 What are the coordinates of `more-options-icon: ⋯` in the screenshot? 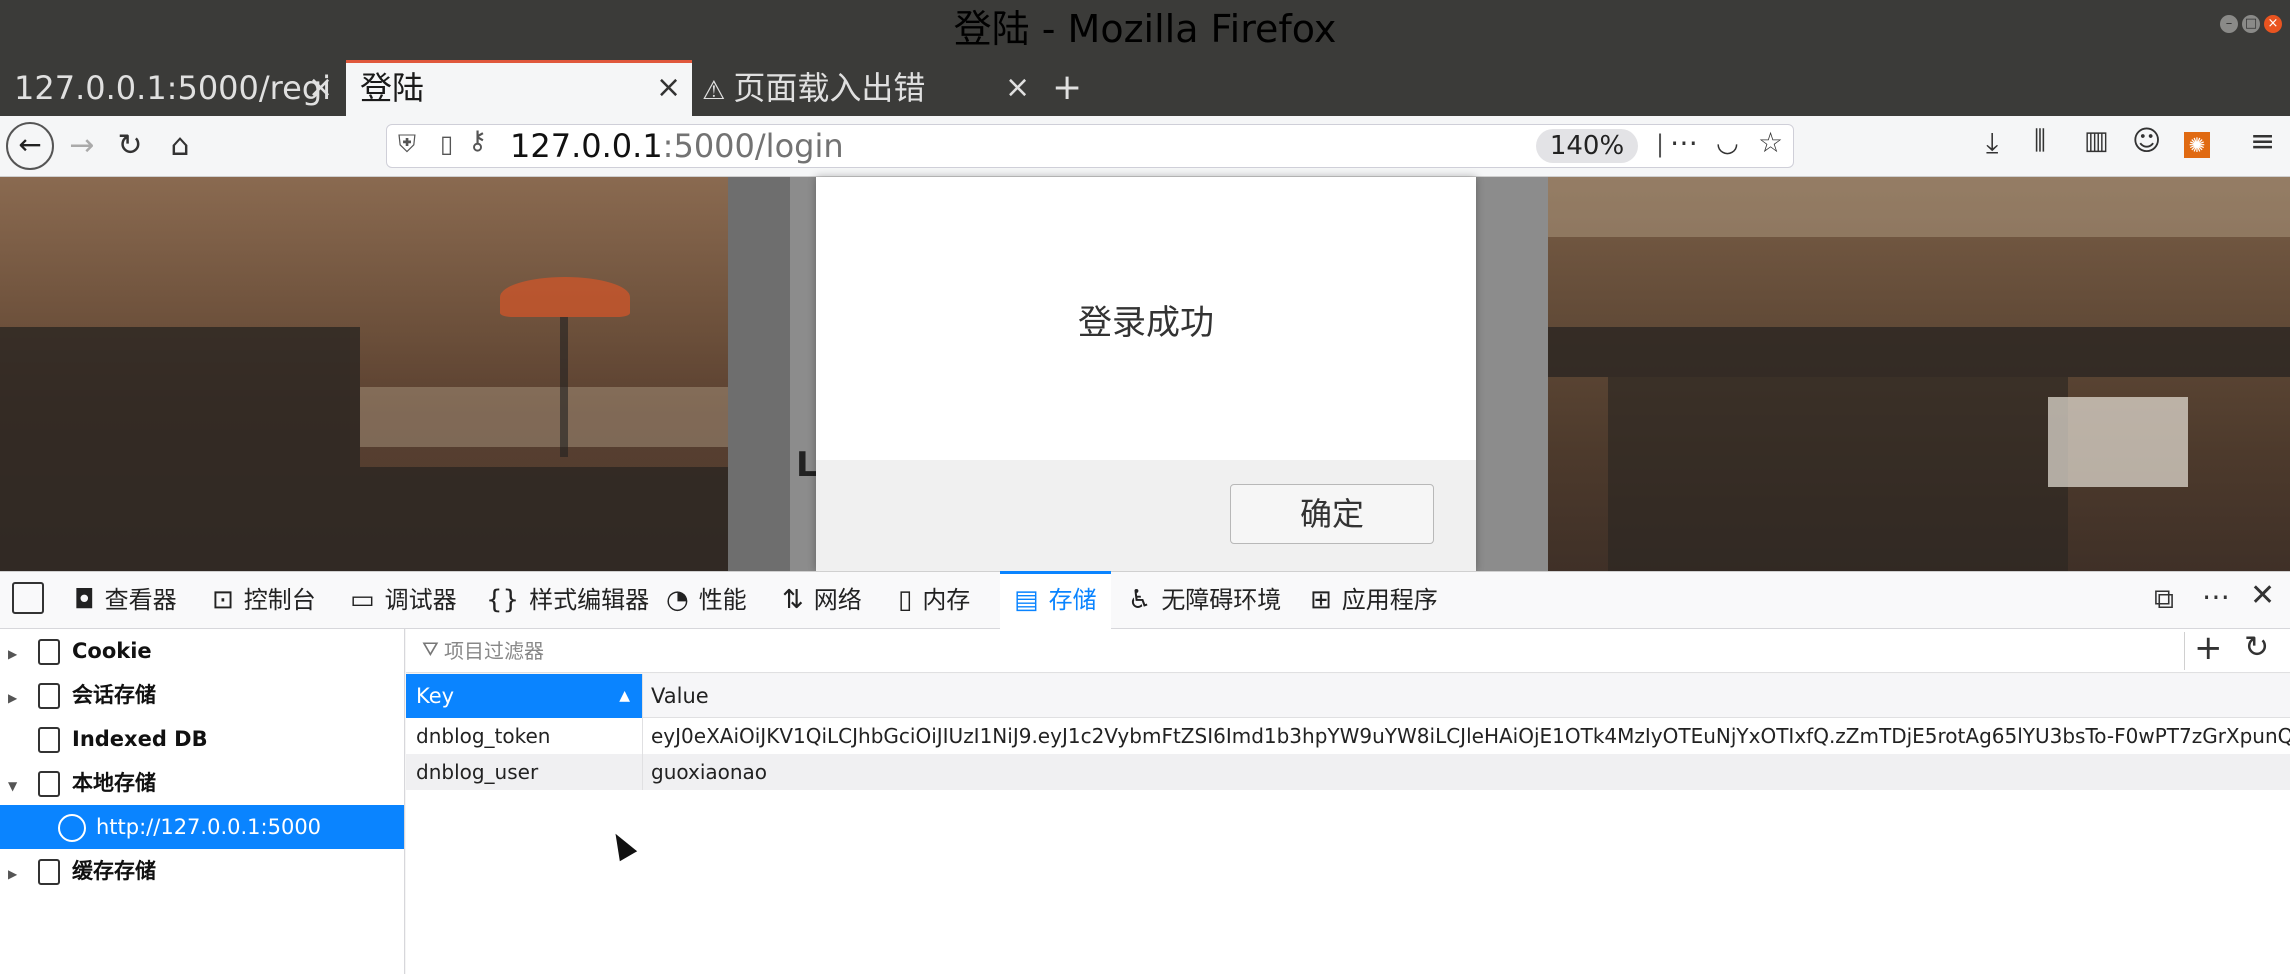 It's located at (2216, 596).